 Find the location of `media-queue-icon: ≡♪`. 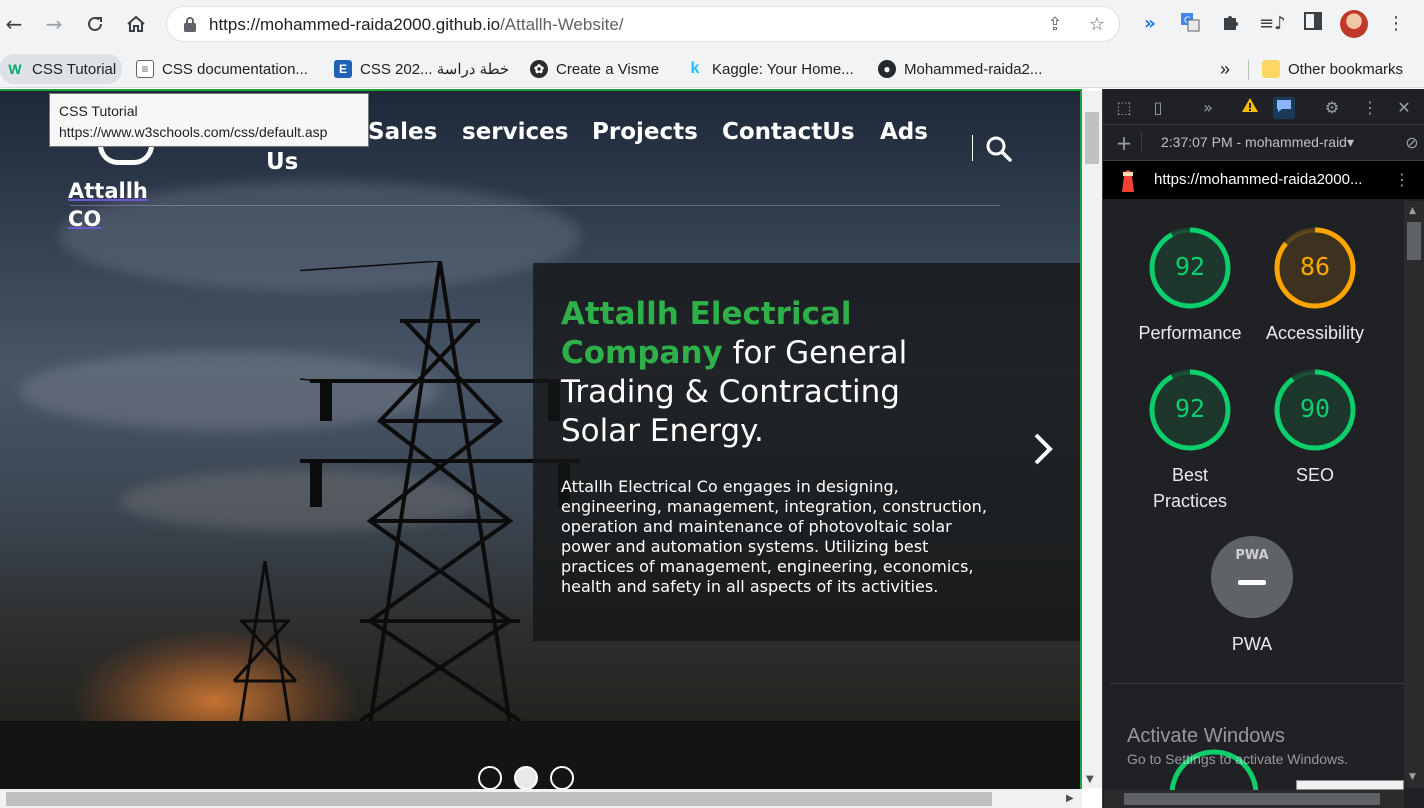

media-queue-icon: ≡♪ is located at coordinates (1272, 24).